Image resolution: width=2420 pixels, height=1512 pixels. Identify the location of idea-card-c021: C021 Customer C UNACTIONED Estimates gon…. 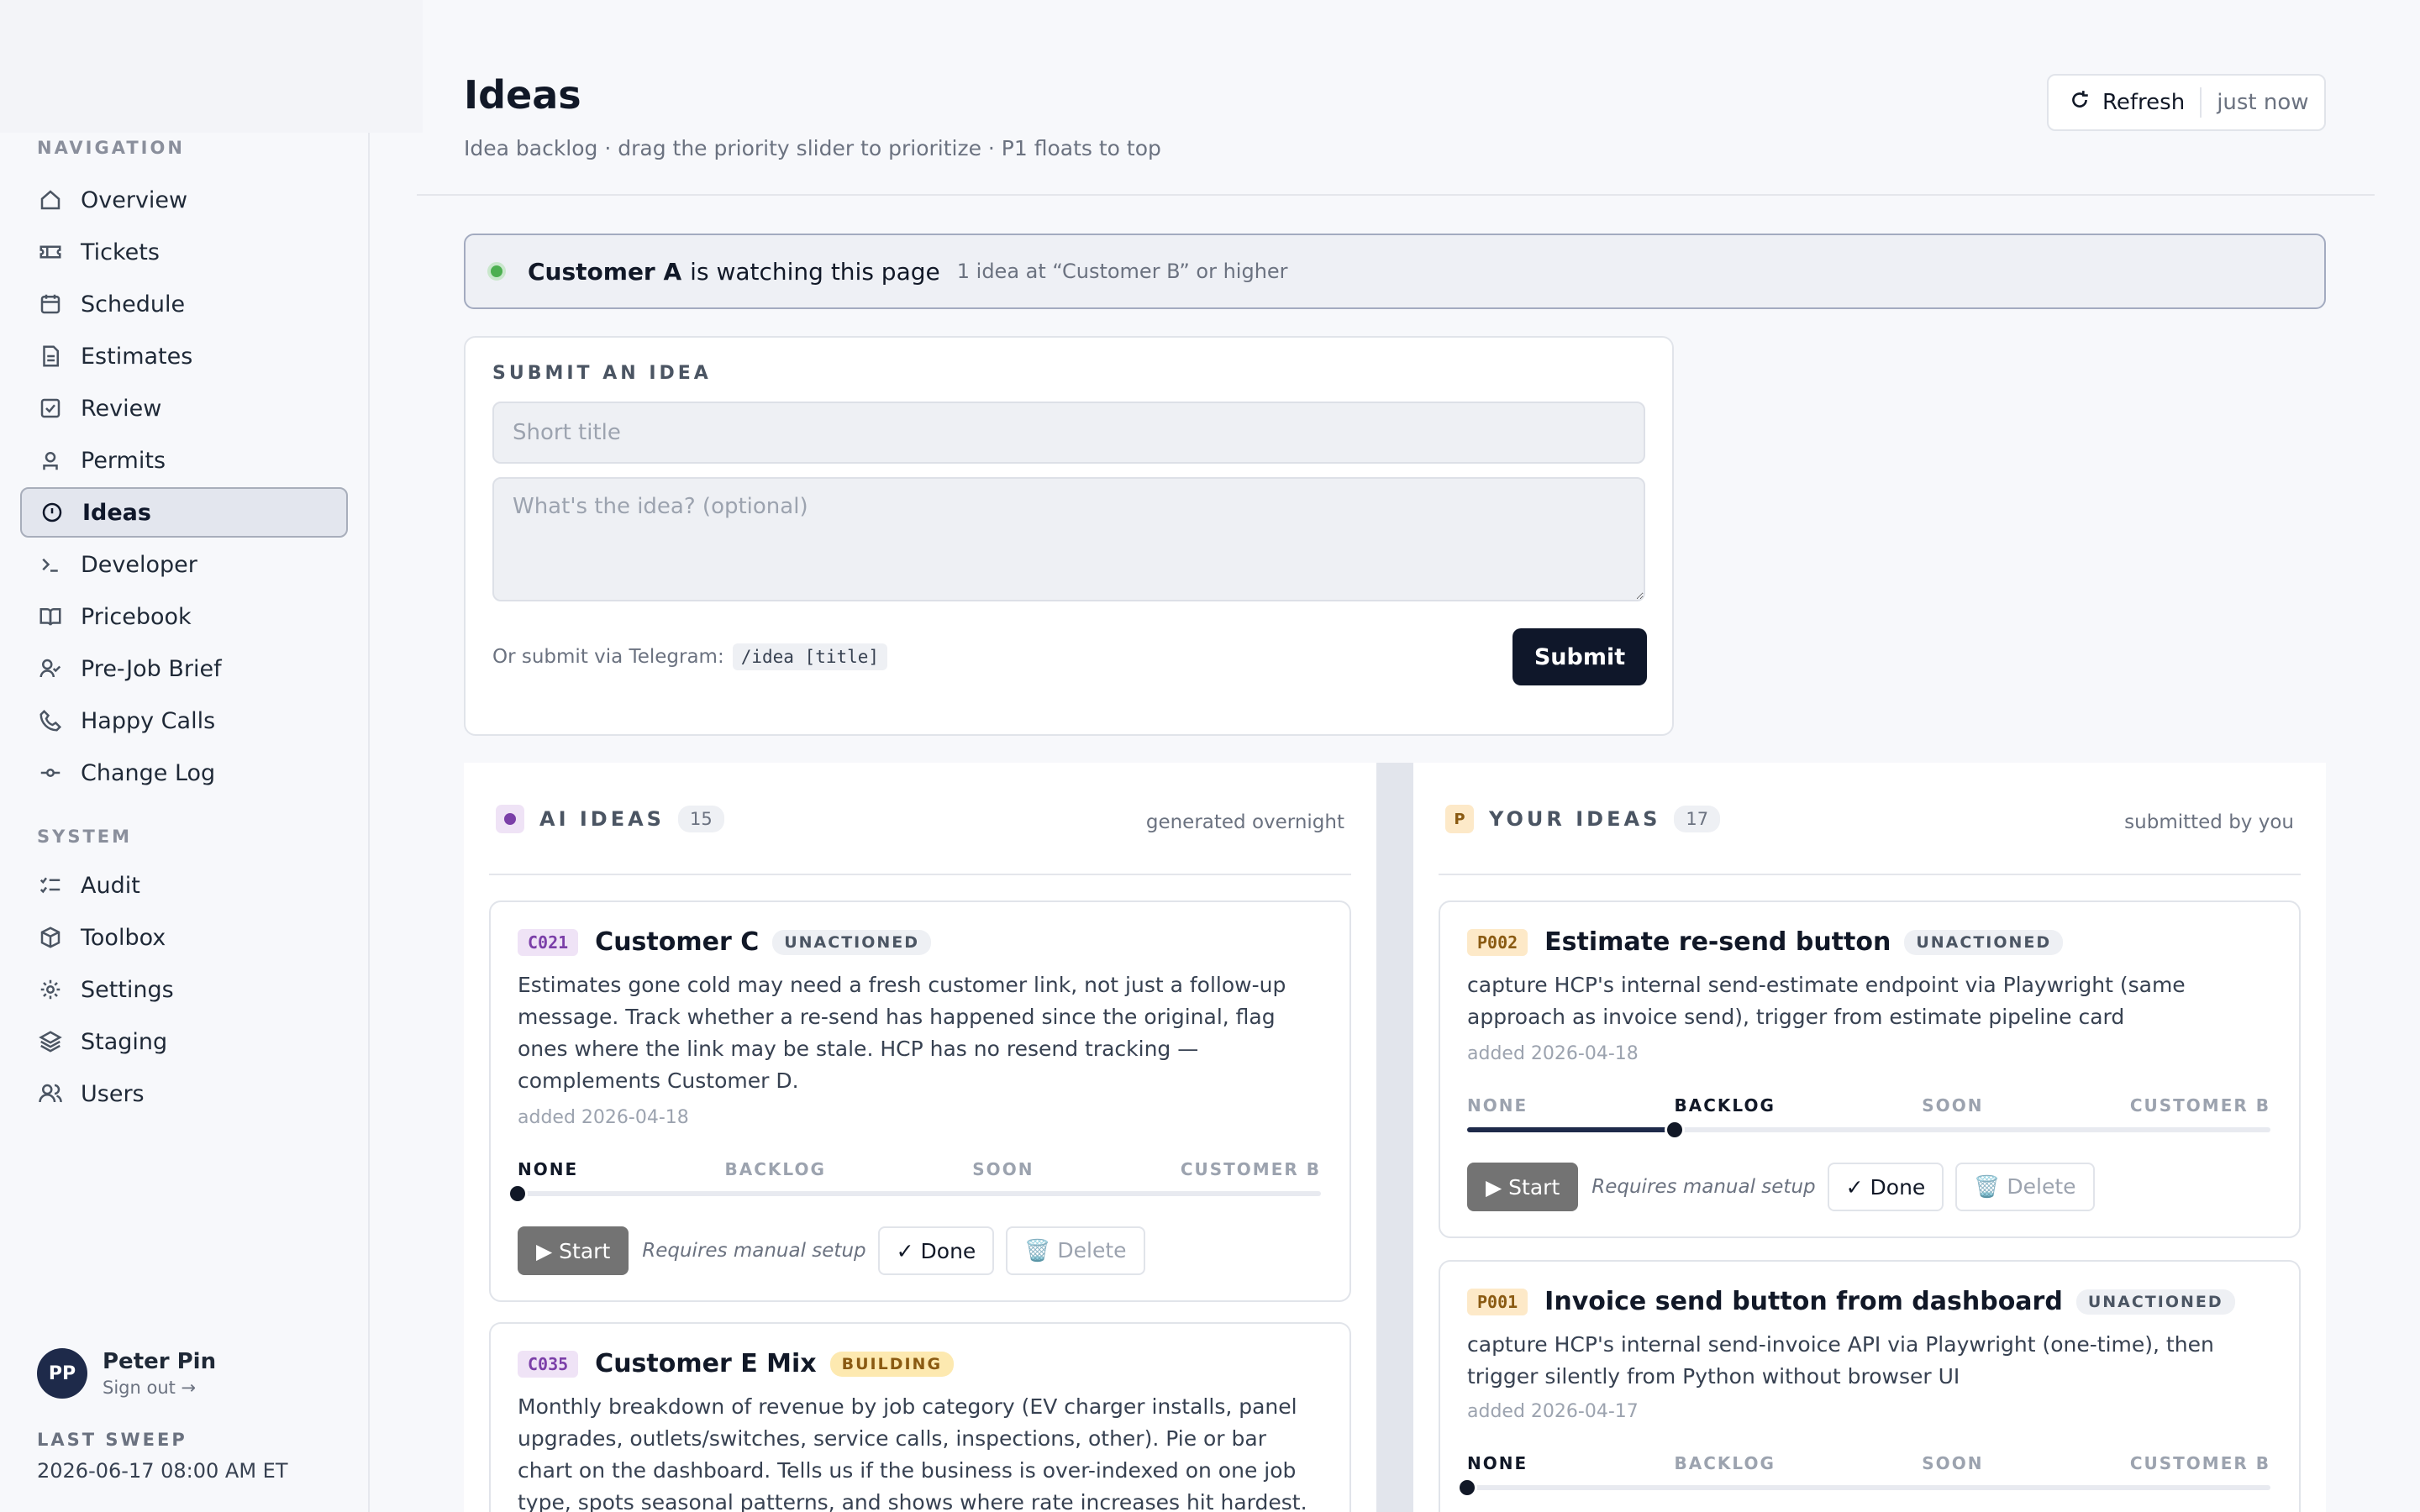
(920, 1101).